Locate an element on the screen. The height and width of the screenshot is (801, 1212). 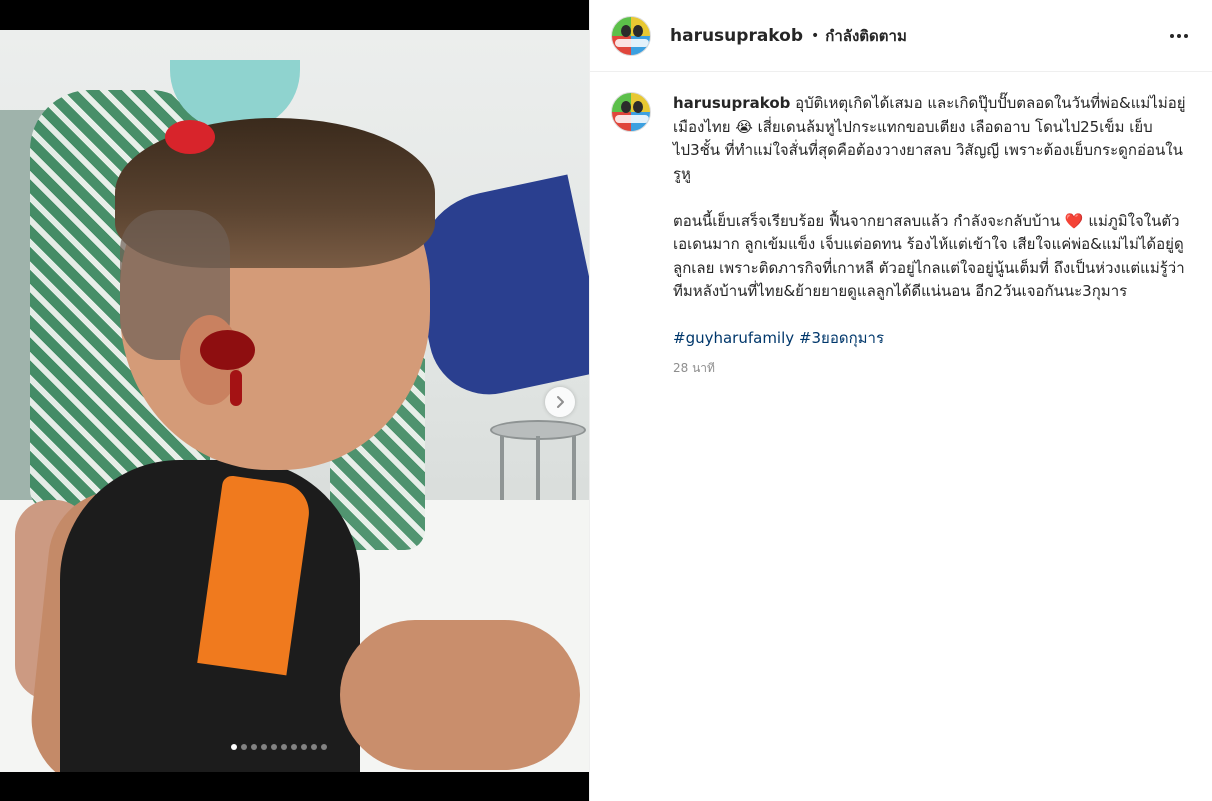
post-timestamp: 28 นาที is located at coordinates (930, 369).